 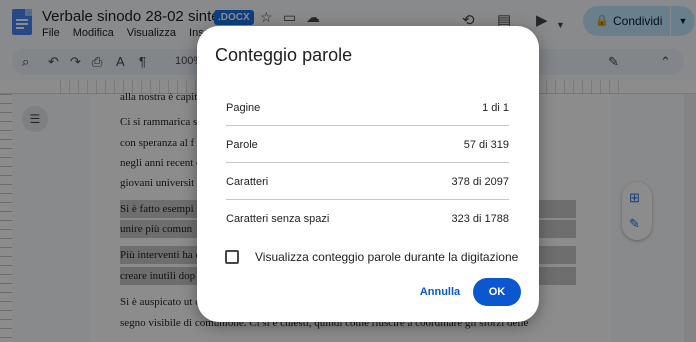 What do you see at coordinates (497, 292) in the screenshot?
I see `ok-button: OK` at bounding box center [497, 292].